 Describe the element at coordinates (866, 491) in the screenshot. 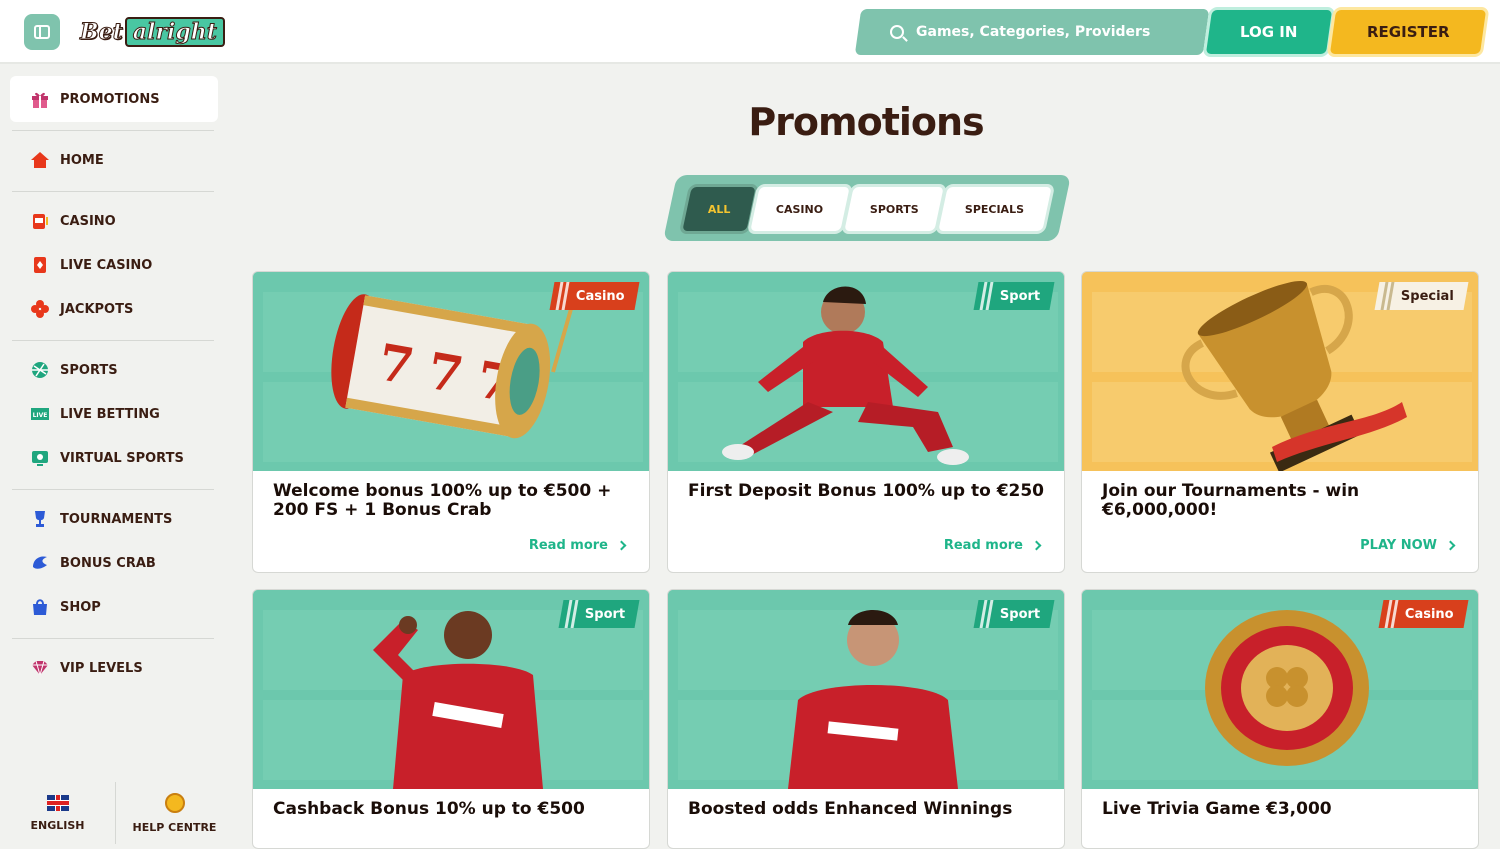

I see `promo-title: First Deposit Bonus 100% up to €250` at that location.